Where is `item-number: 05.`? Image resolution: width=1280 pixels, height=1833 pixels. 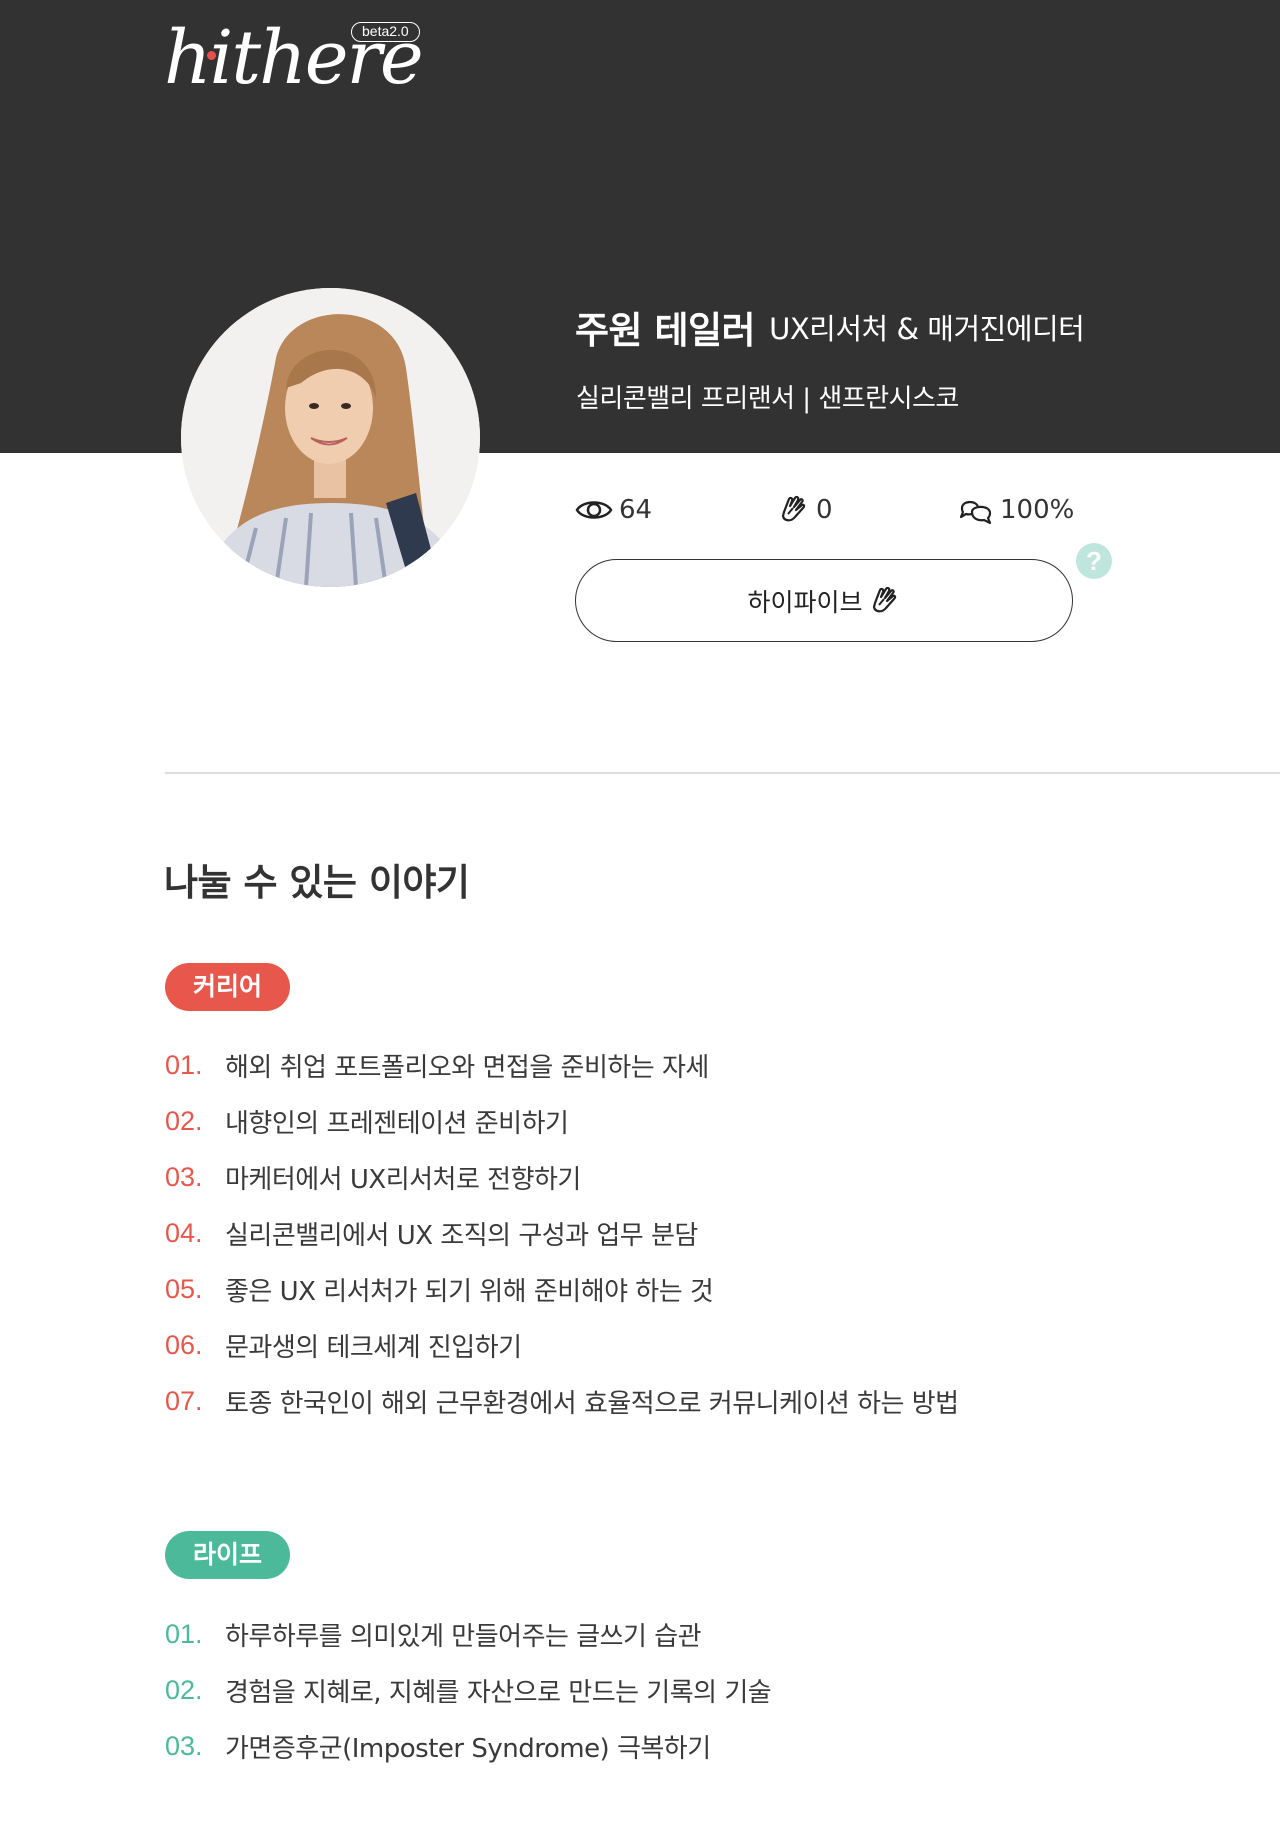
item-number: 05. is located at coordinates (184, 1288).